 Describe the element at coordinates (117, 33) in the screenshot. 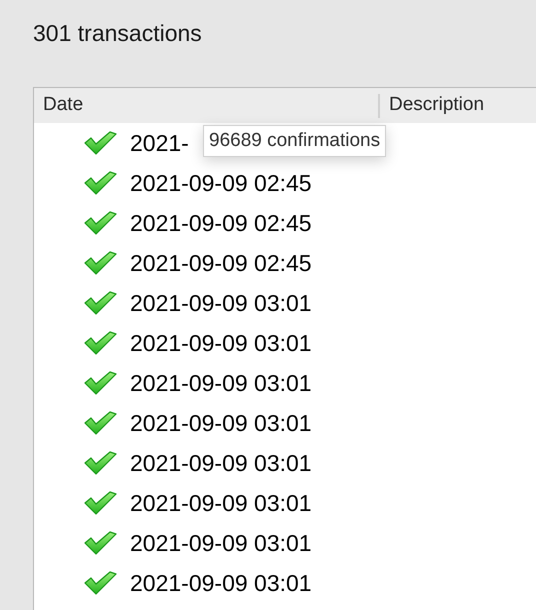

I see `heading: 301 transactions` at that location.